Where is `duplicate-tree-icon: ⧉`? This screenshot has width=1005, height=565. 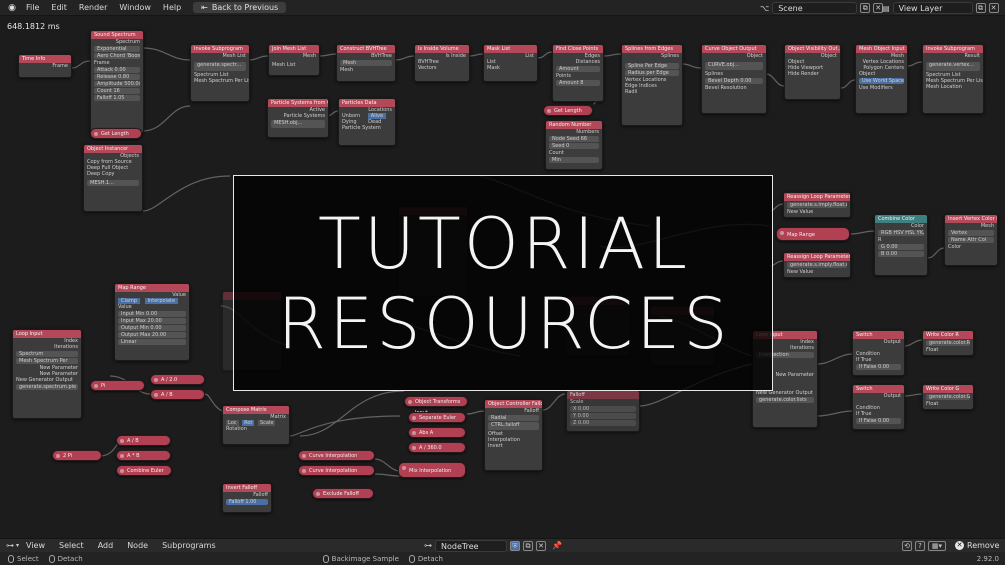 duplicate-tree-icon: ⧉ is located at coordinates (528, 545).